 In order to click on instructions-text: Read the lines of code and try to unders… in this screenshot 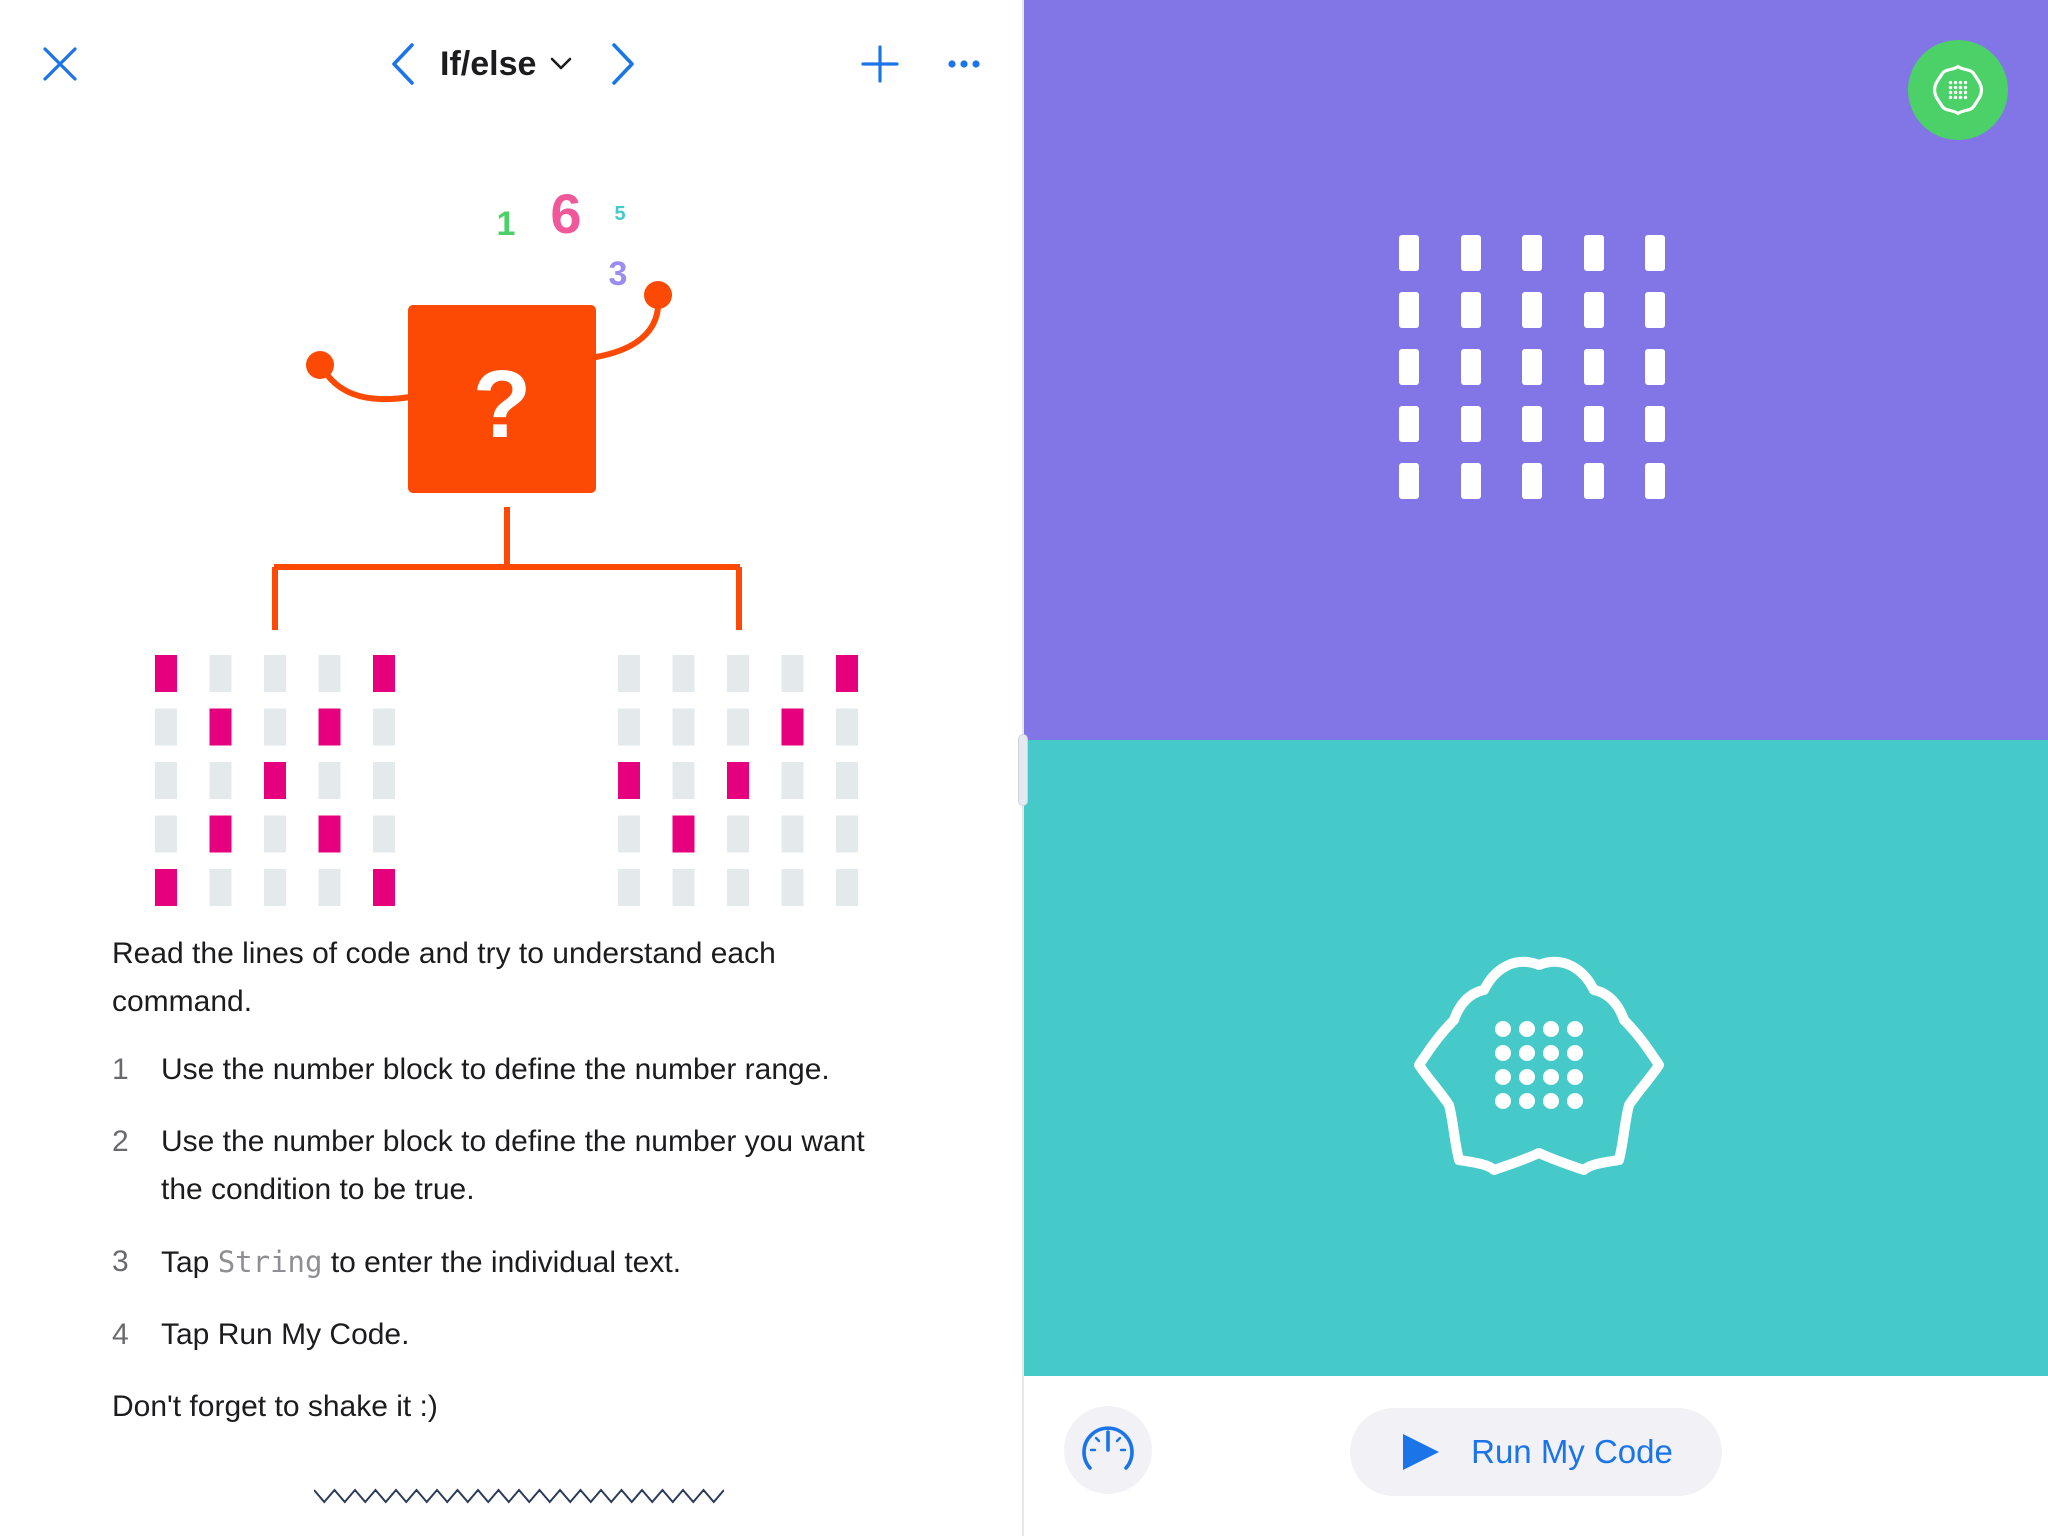, I will do `click(512, 1180)`.